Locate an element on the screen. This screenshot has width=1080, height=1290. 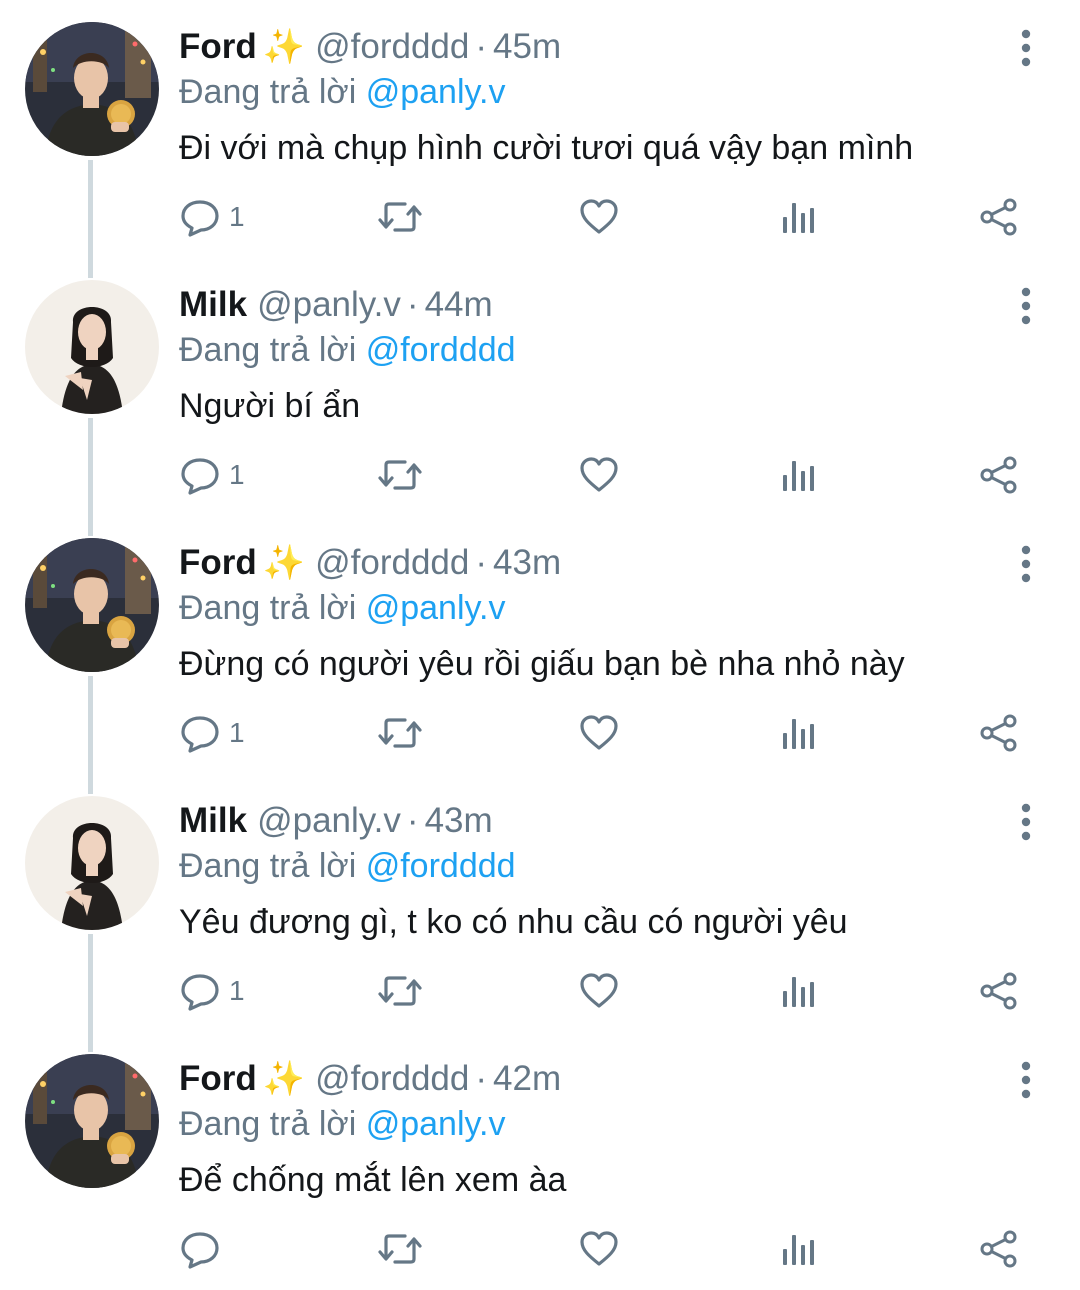
reply-button is located at coordinates (200, 1249).